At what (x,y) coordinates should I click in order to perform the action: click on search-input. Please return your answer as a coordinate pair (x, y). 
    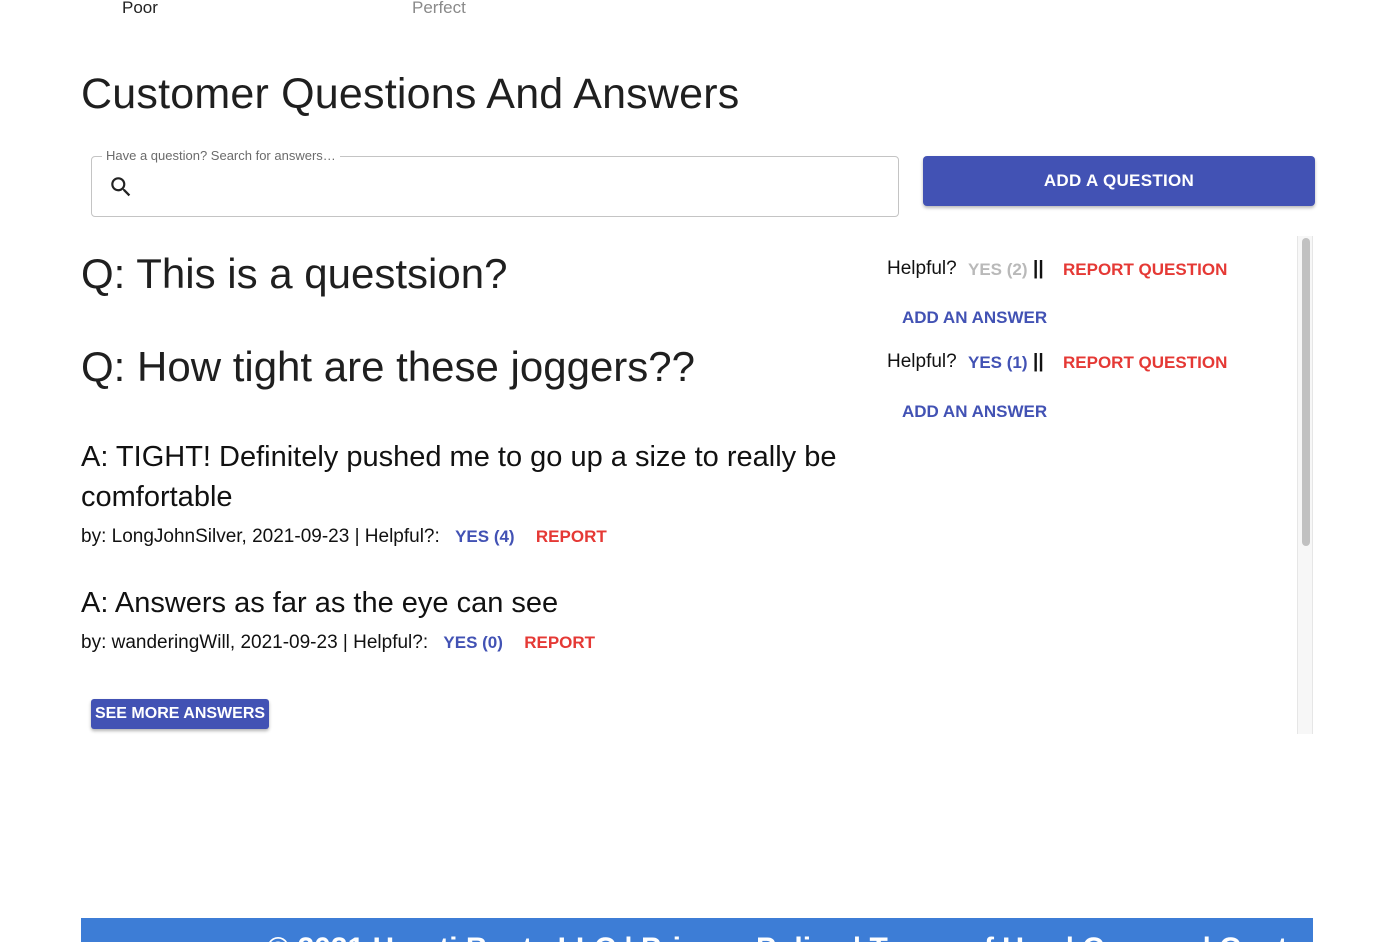
    Looking at the image, I should click on (514, 187).